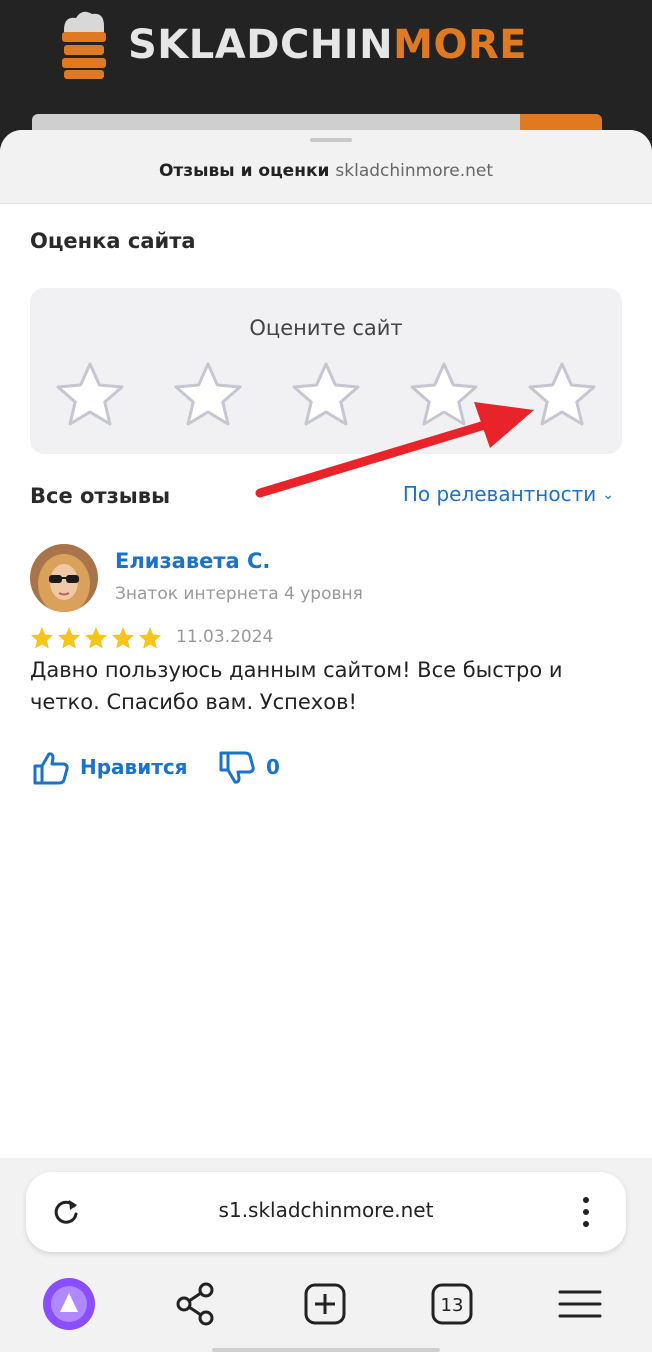  I want to click on menu-icon, so click(580, 1304).